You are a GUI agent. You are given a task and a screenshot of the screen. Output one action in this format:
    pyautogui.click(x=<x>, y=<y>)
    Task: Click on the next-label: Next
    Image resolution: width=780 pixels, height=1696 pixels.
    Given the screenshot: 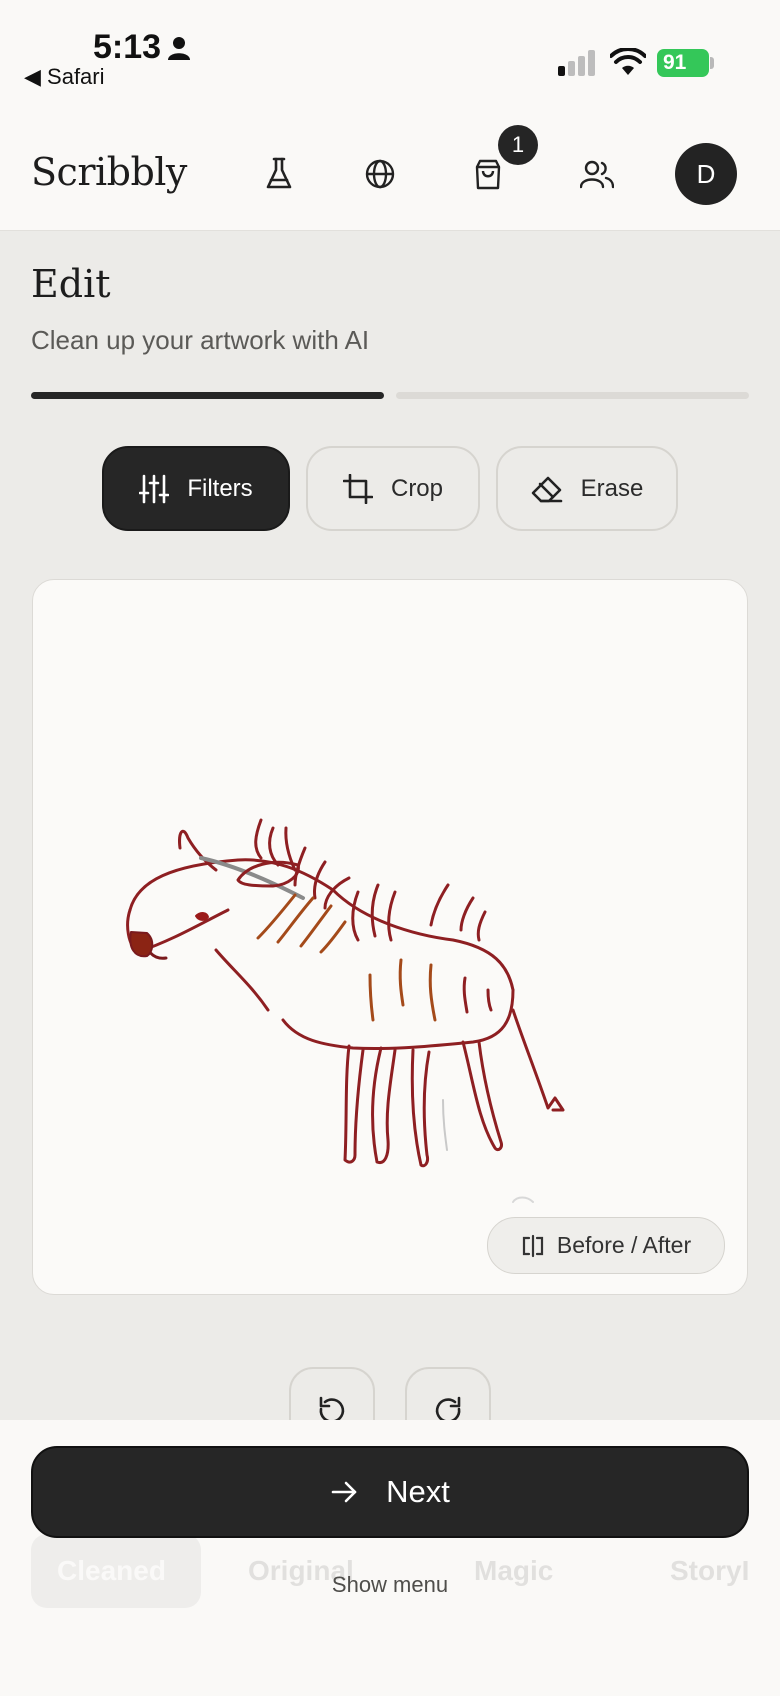 What is the action you would take?
    pyautogui.click(x=418, y=1491)
    